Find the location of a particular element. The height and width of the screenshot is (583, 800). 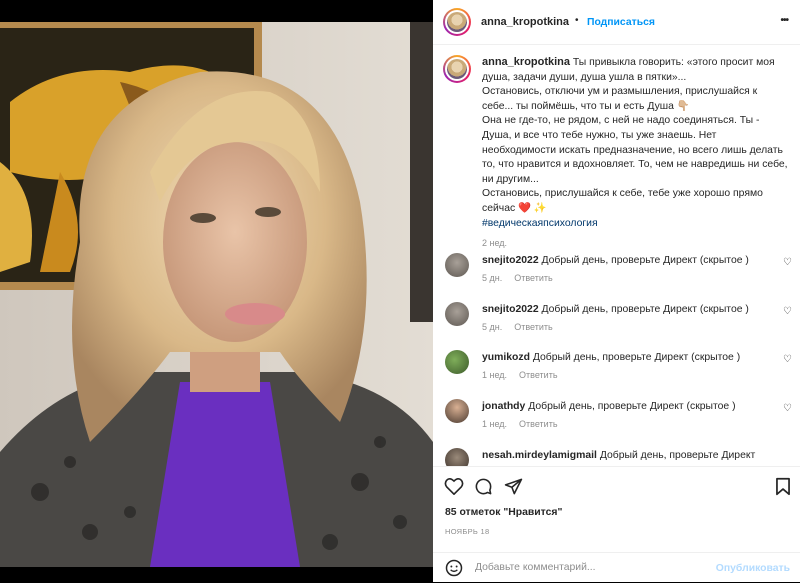

comment-input is located at coordinates (595, 567).